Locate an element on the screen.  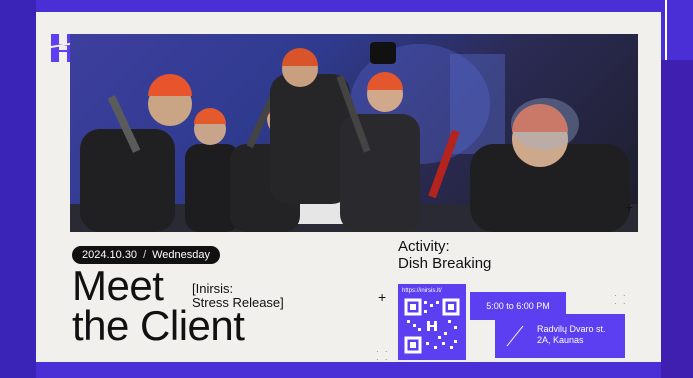
activity-heading: Activity: is located at coordinates (424, 246).